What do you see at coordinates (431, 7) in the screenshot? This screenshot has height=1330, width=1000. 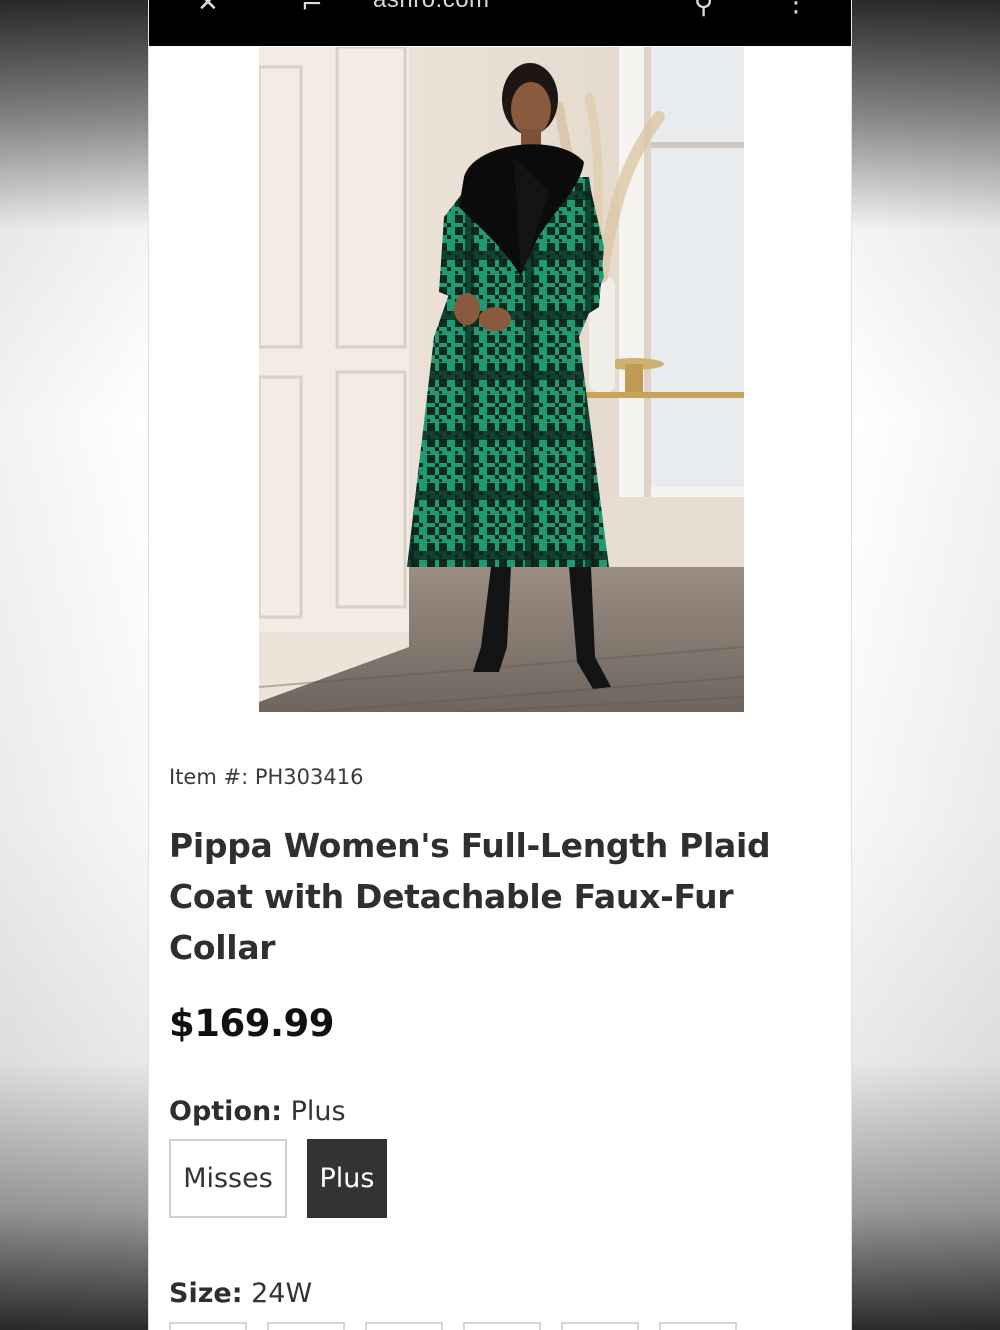 I see `address-bar-url: ashro.com` at bounding box center [431, 7].